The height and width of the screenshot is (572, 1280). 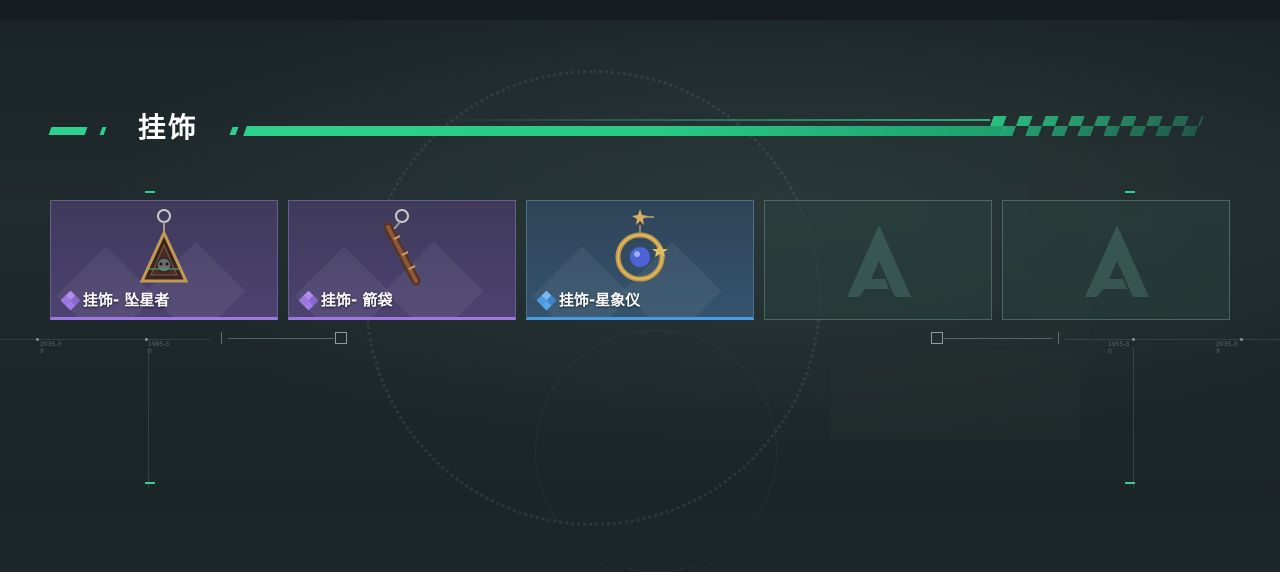 I want to click on triangle-pendant-icon, so click(x=164, y=246).